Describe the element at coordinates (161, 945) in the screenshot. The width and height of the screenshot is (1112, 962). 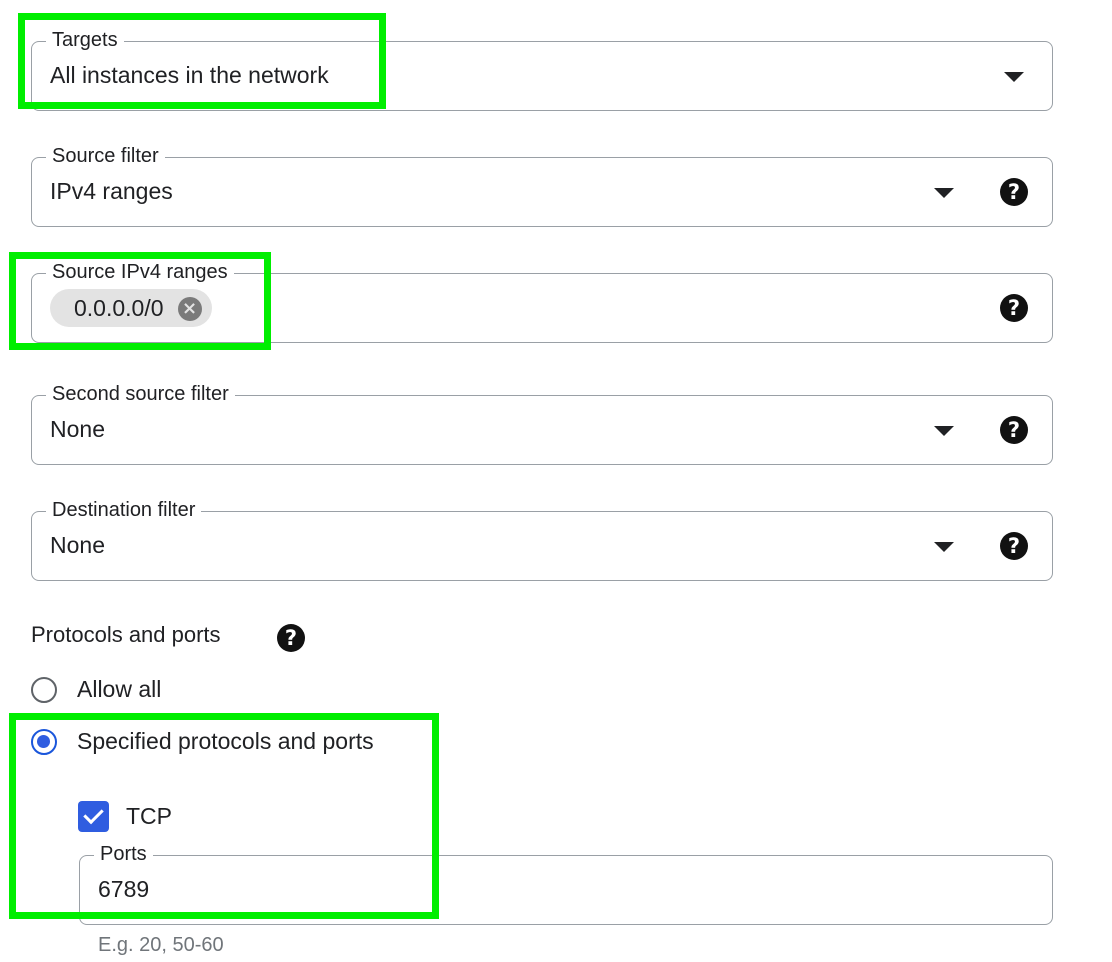
I see `ports-hint: E.g. 20, 50-60` at that location.